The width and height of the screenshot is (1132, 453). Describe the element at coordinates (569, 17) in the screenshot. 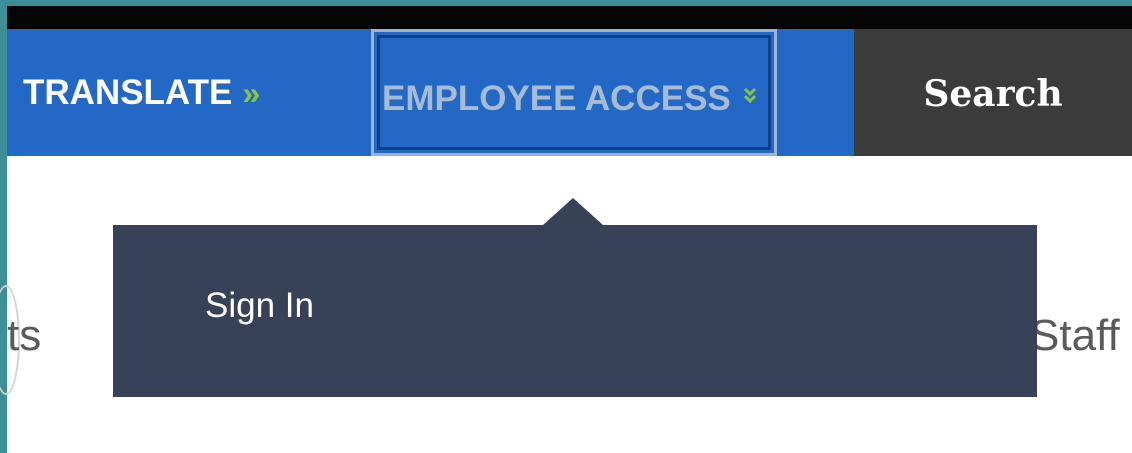

I see `top-black-bar` at that location.